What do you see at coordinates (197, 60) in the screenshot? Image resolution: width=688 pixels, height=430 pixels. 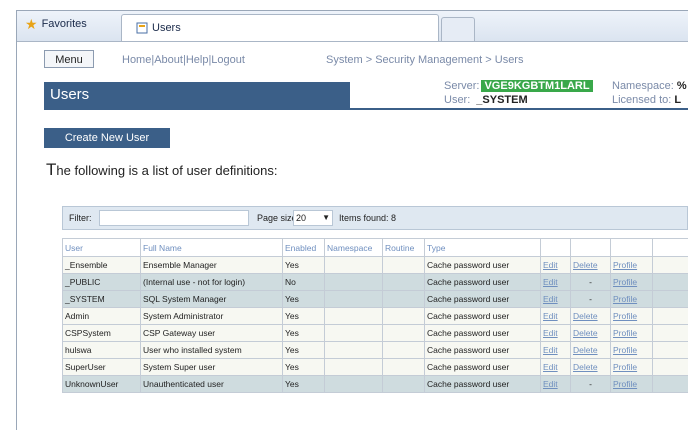 I see `help-link: Help` at bounding box center [197, 60].